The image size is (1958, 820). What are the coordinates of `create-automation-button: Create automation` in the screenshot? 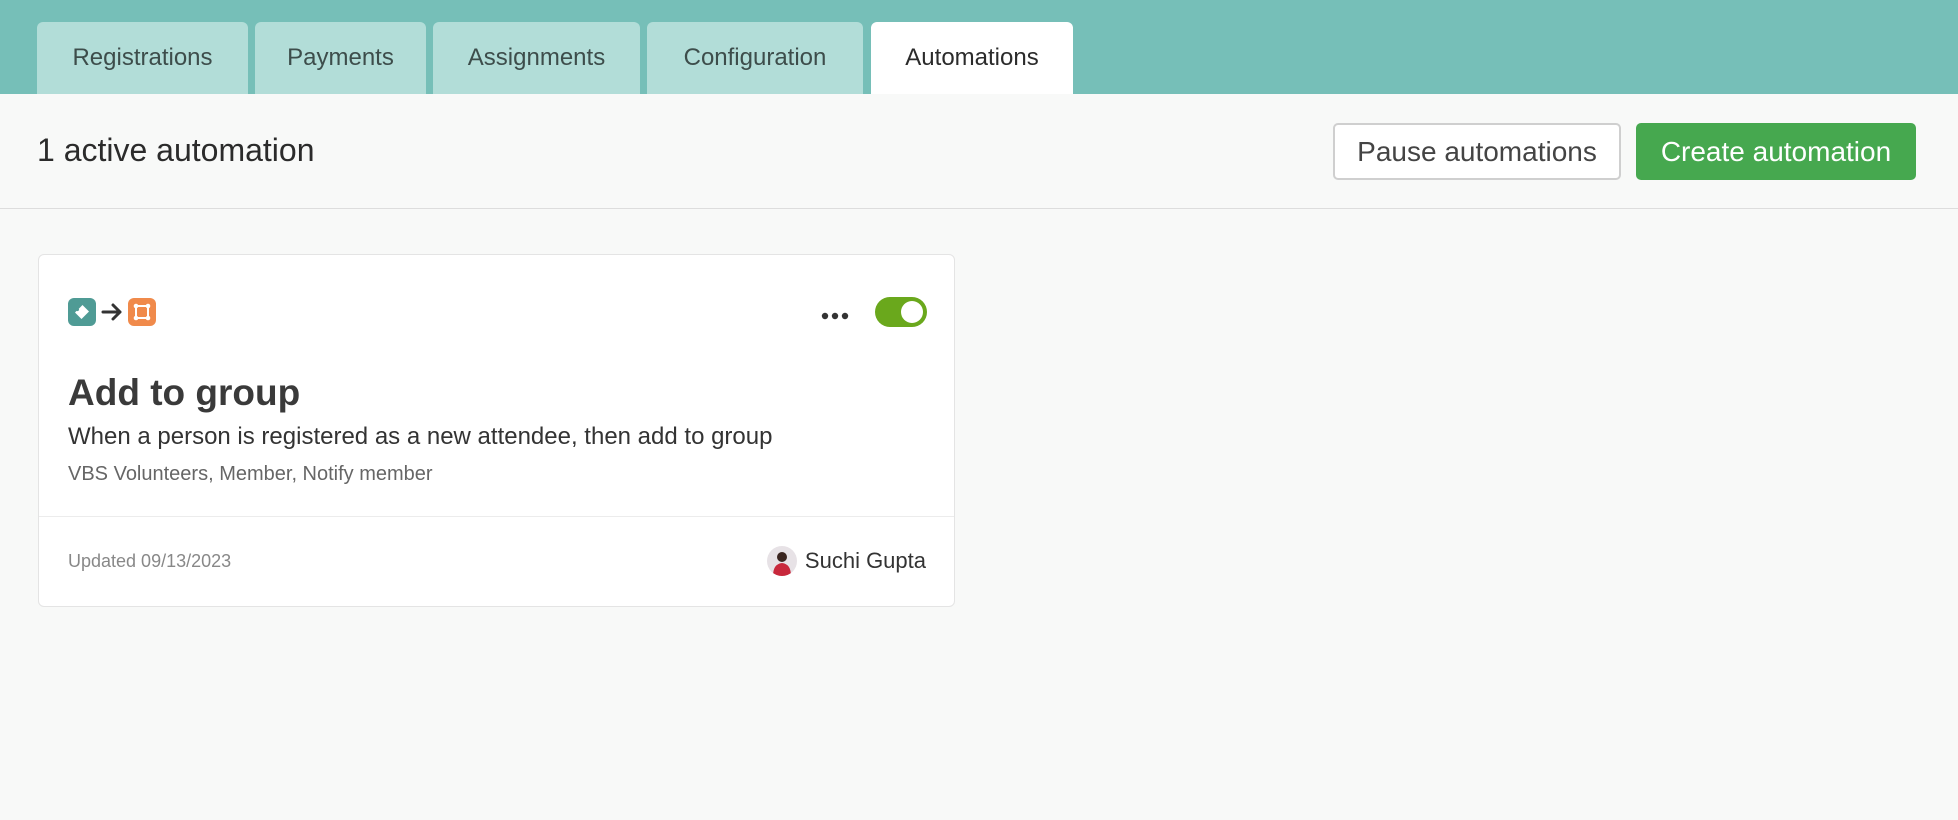 It's located at (1776, 151).